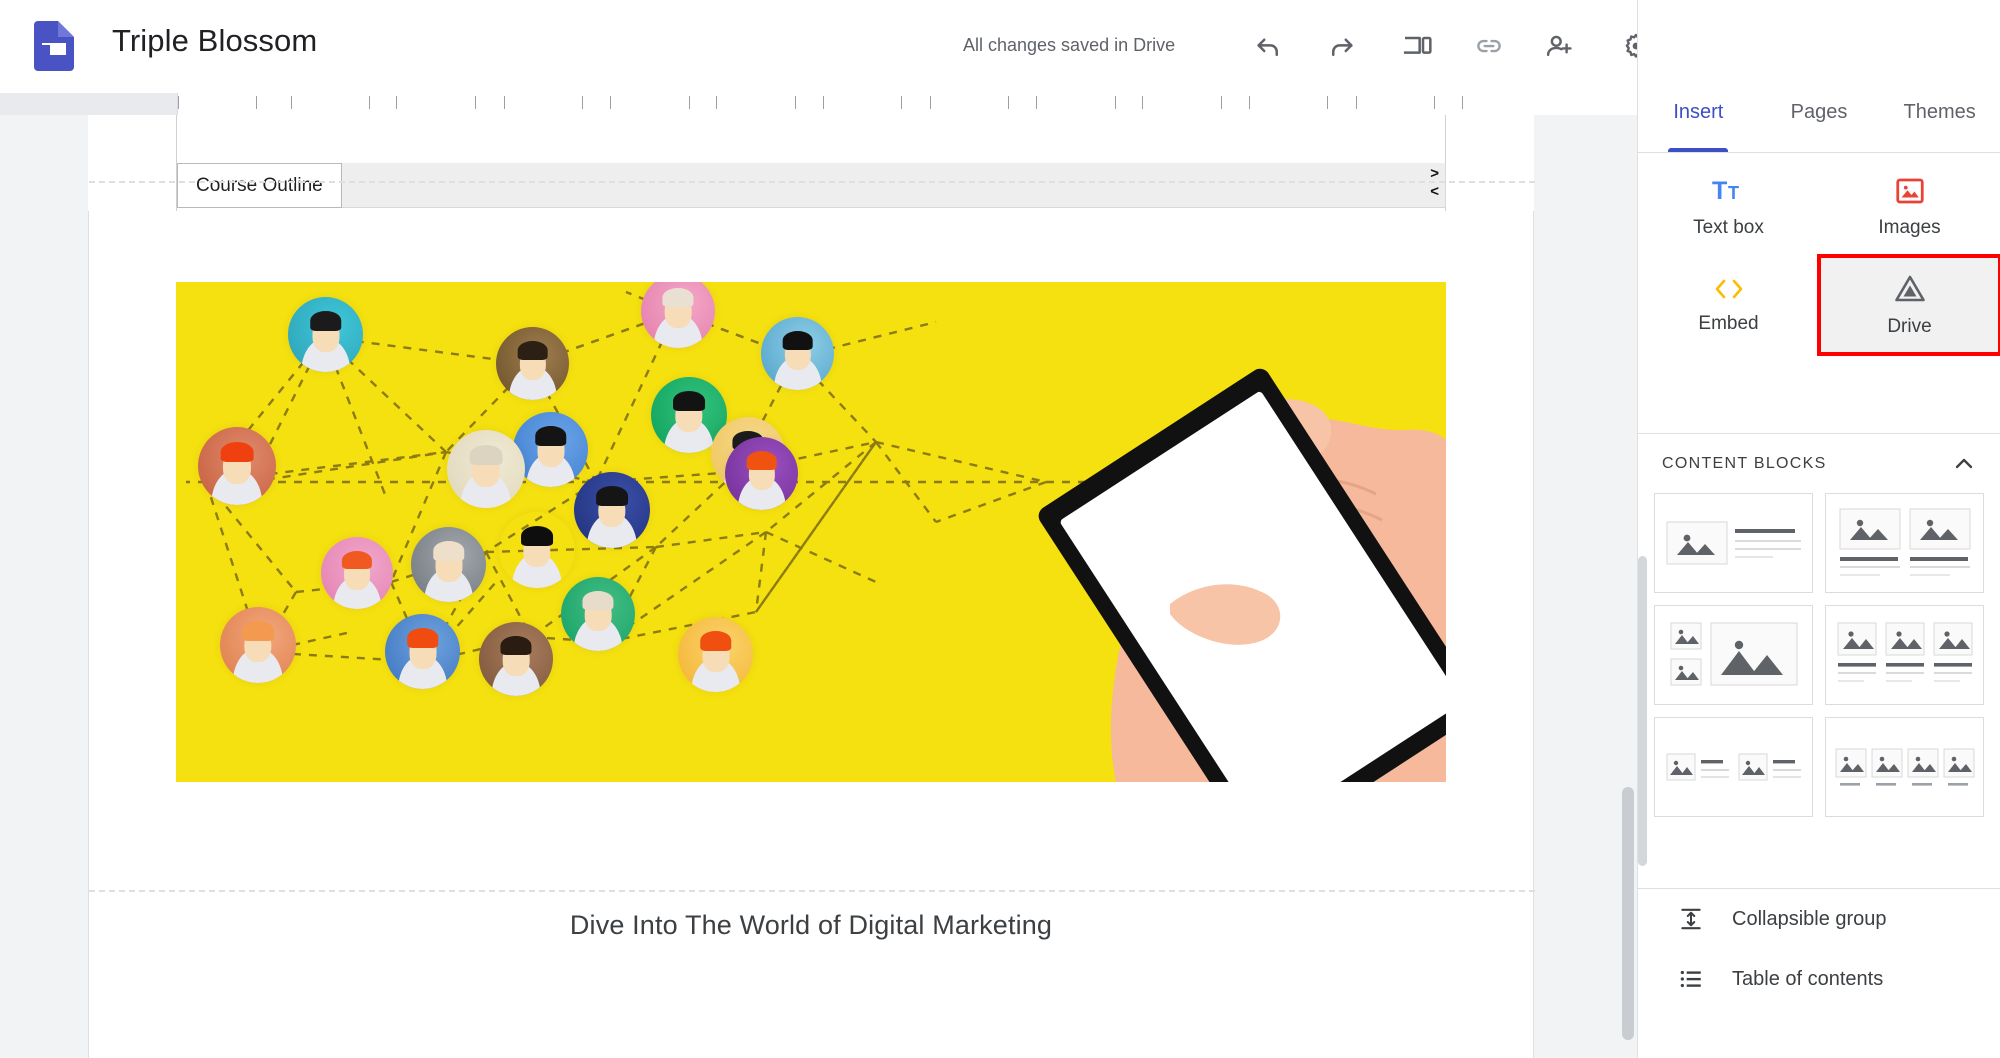  What do you see at coordinates (1434, 173) in the screenshot?
I see `nav-next-icon: >` at bounding box center [1434, 173].